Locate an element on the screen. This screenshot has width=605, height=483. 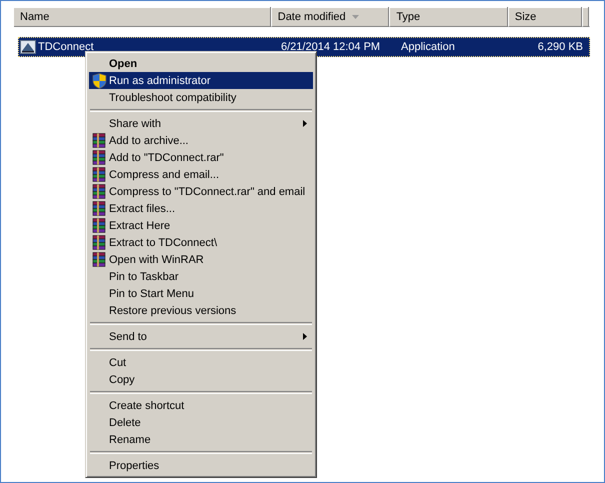
app-icon is located at coordinates (28, 47).